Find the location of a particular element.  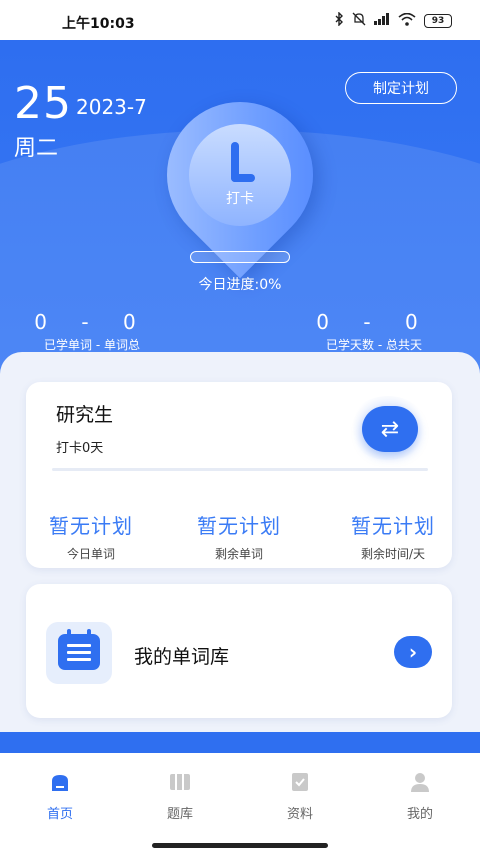

tab-home-label: 首页 is located at coordinates (59, 814).